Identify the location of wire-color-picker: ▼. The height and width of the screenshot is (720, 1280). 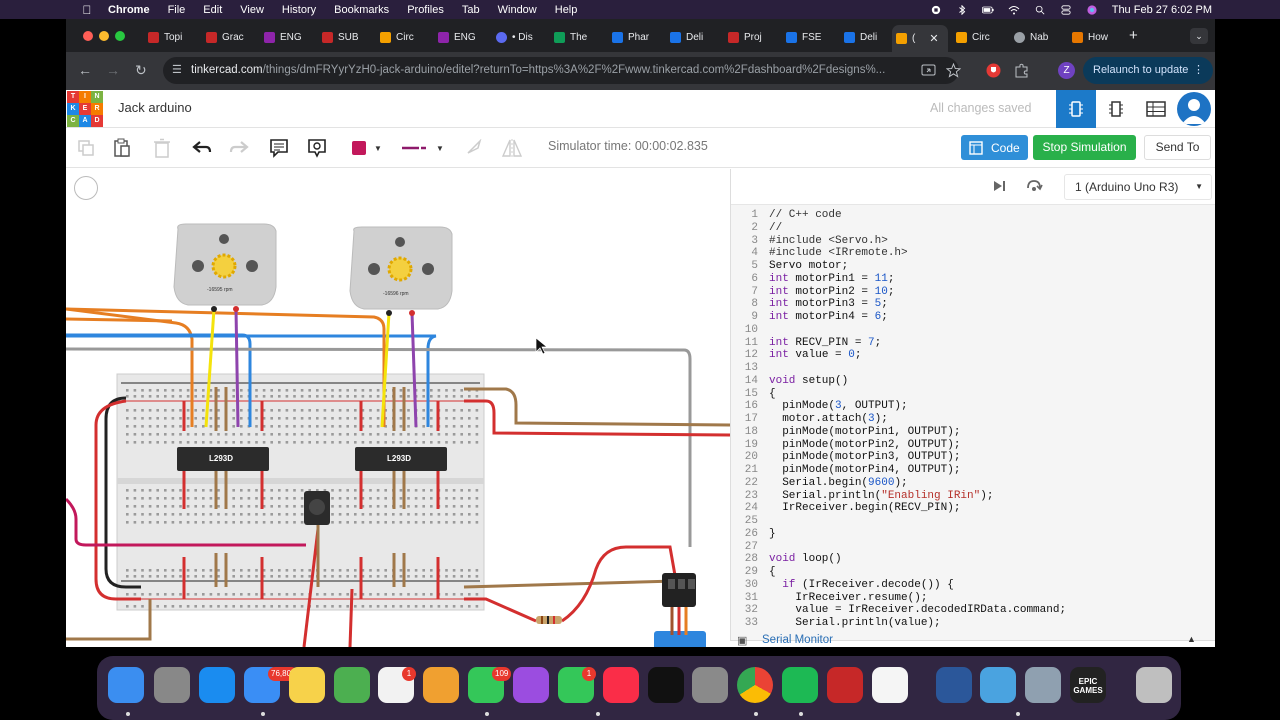
(367, 148).